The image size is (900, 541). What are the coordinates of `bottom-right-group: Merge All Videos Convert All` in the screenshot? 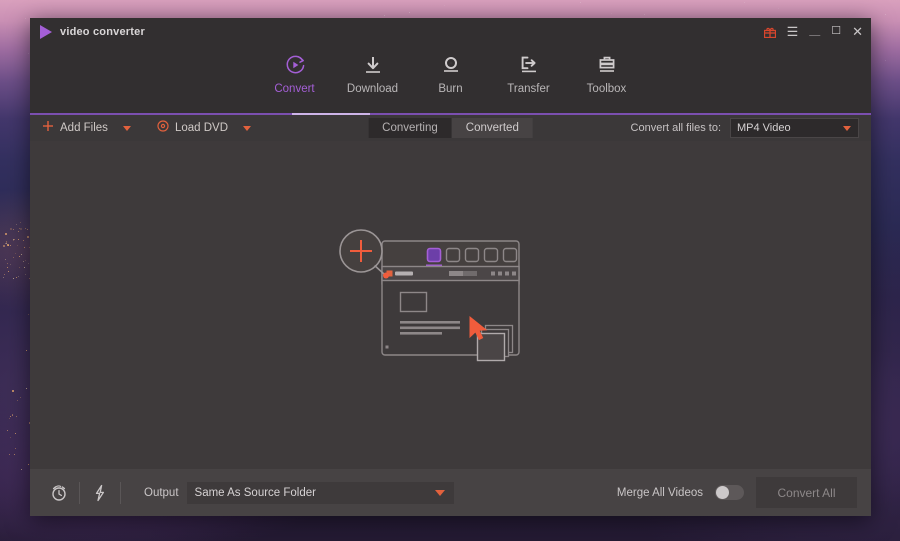 It's located at (737, 492).